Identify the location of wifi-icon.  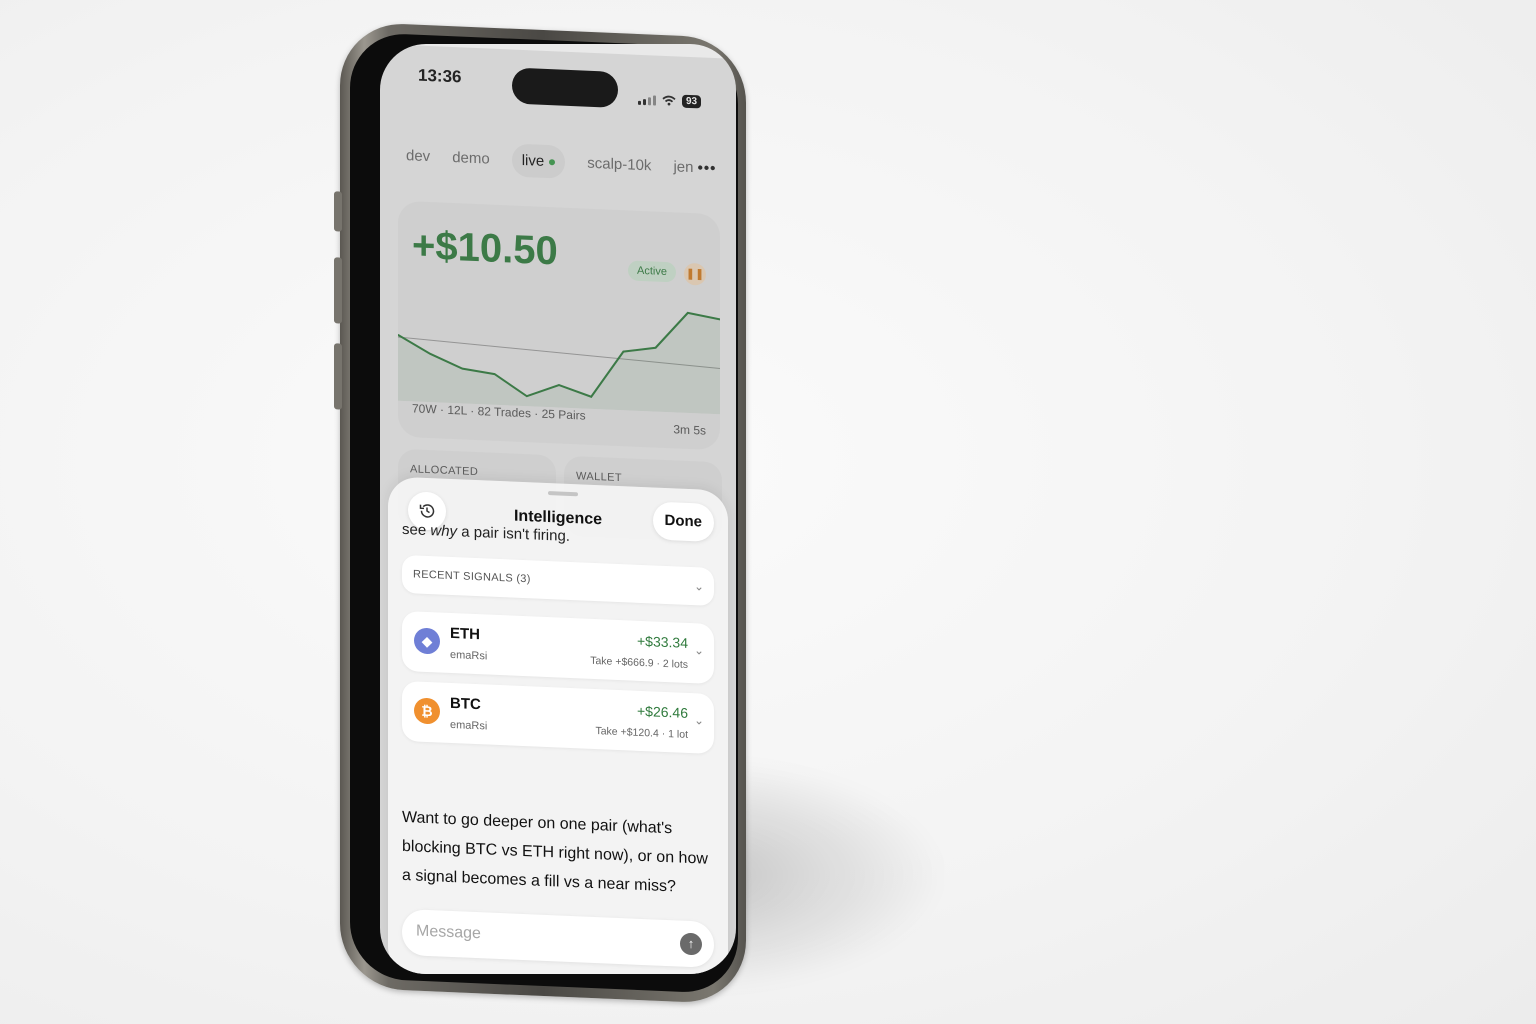
(669, 100).